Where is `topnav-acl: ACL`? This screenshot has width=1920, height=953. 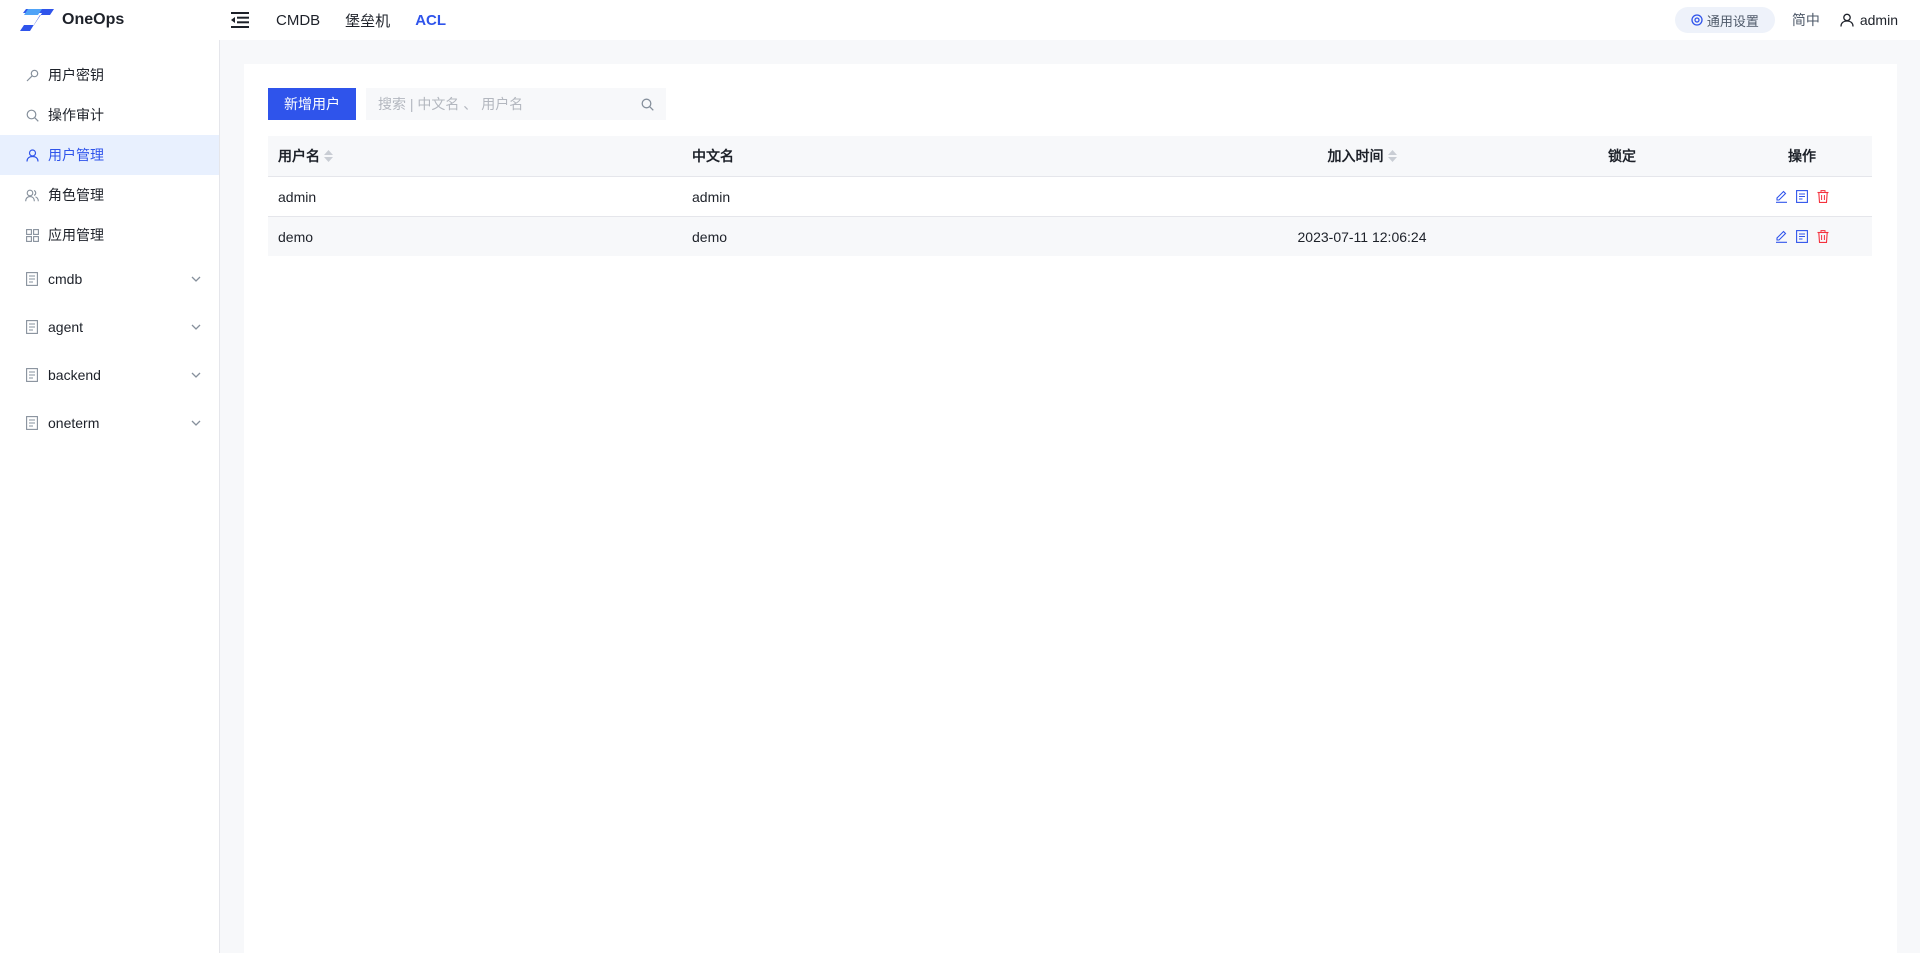 topnav-acl: ACL is located at coordinates (430, 20).